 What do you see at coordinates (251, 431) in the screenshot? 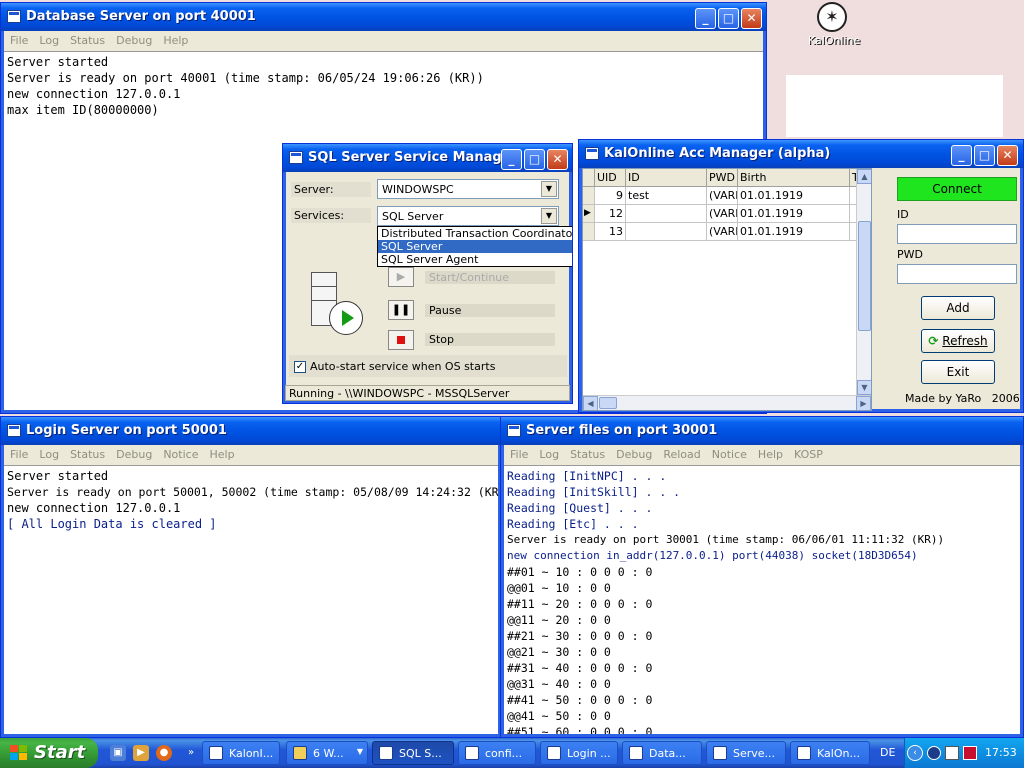
I see `titlebar: Login Server on port 50001` at bounding box center [251, 431].